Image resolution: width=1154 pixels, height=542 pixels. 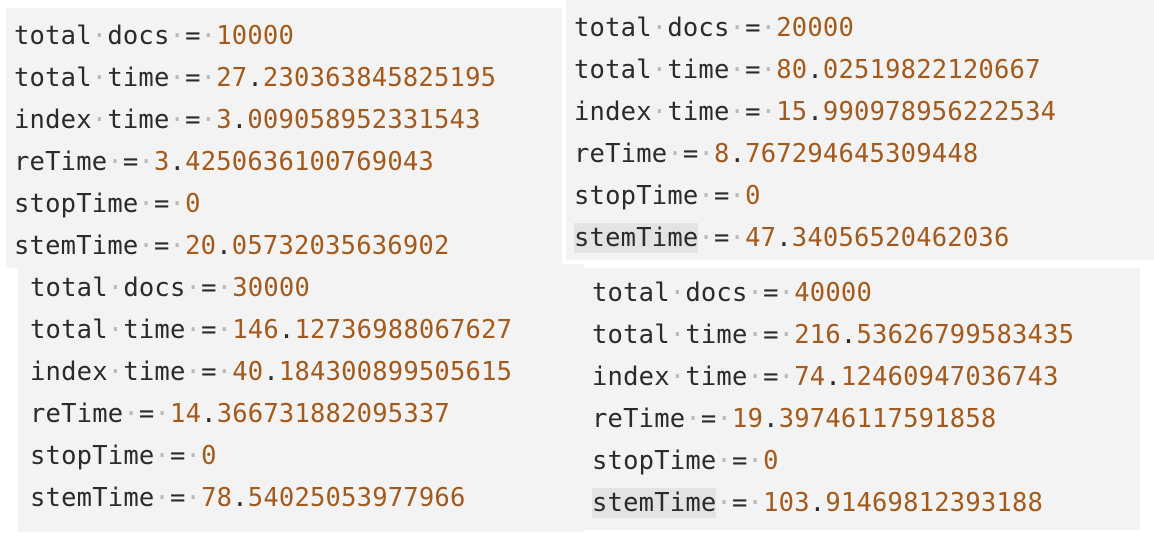 What do you see at coordinates (786, 503) in the screenshot?
I see `value-integer: 103` at bounding box center [786, 503].